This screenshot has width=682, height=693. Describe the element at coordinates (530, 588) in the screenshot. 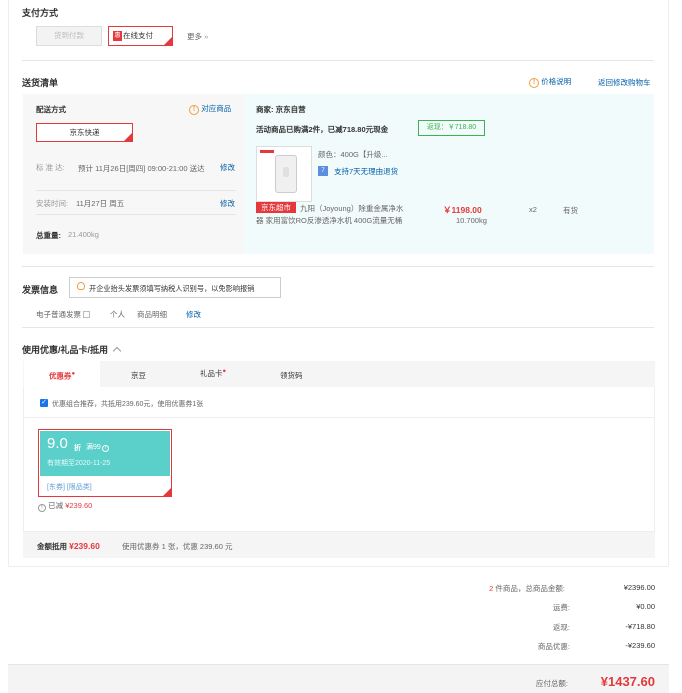

I see `goods-count-text: 件商品，总商品金额:` at that location.